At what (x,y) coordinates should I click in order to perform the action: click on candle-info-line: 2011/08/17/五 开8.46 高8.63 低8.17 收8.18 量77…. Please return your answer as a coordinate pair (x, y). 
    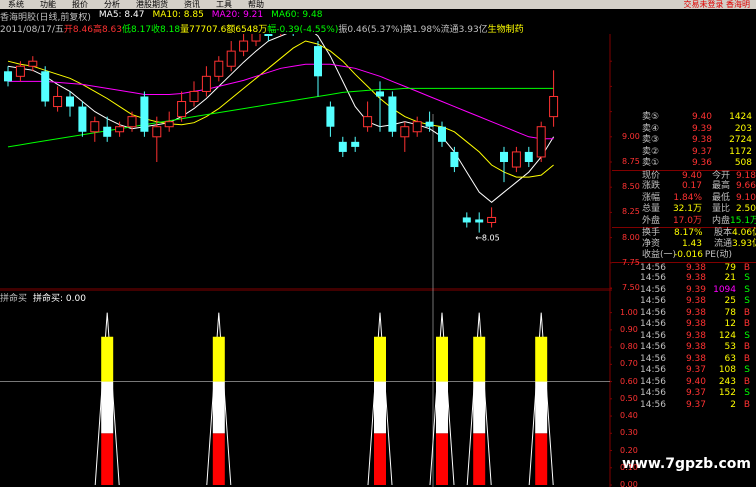
    Looking at the image, I should click on (262, 28).